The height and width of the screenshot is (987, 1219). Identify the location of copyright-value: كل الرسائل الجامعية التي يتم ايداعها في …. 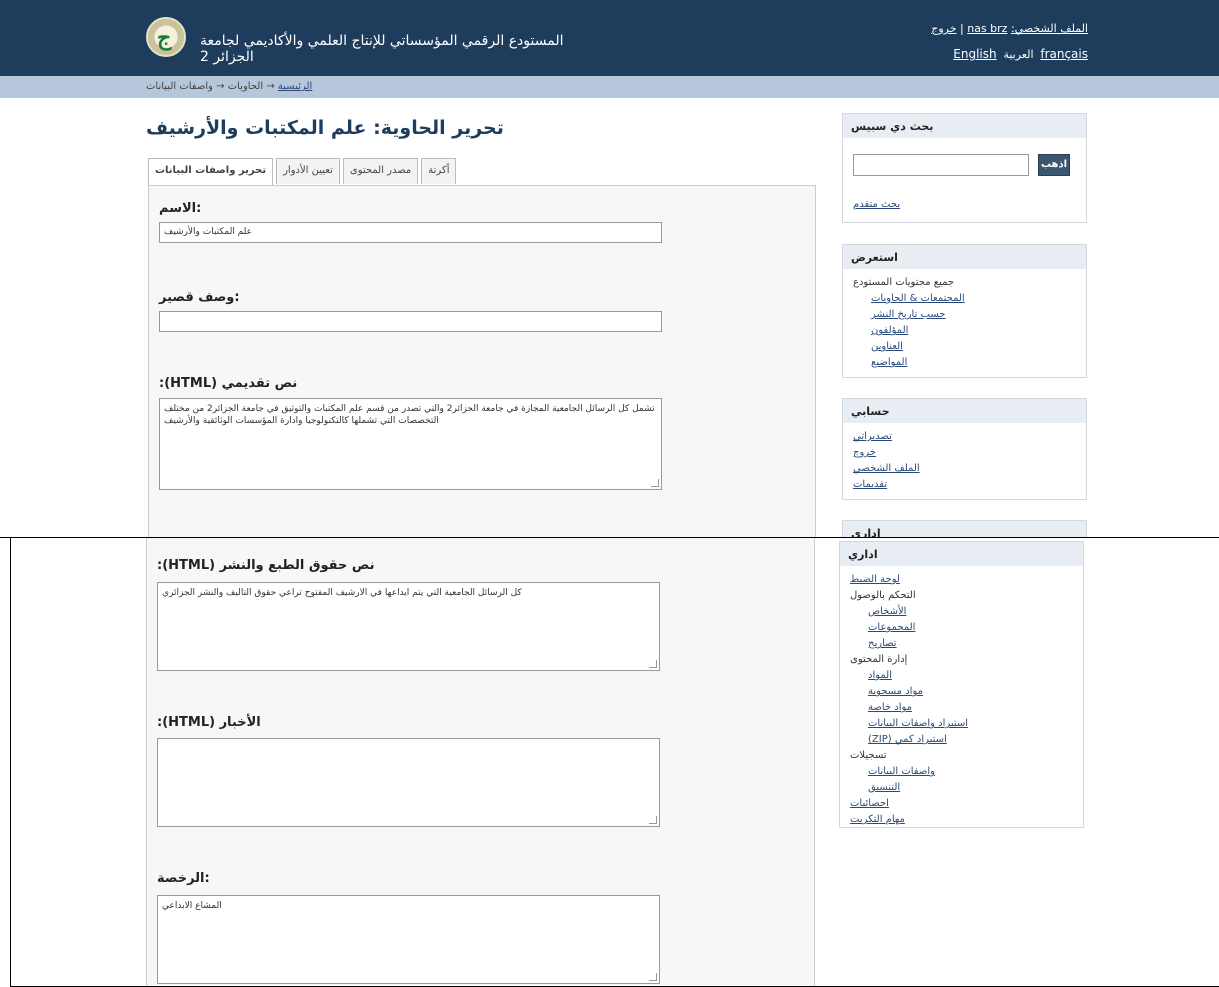
(342, 593).